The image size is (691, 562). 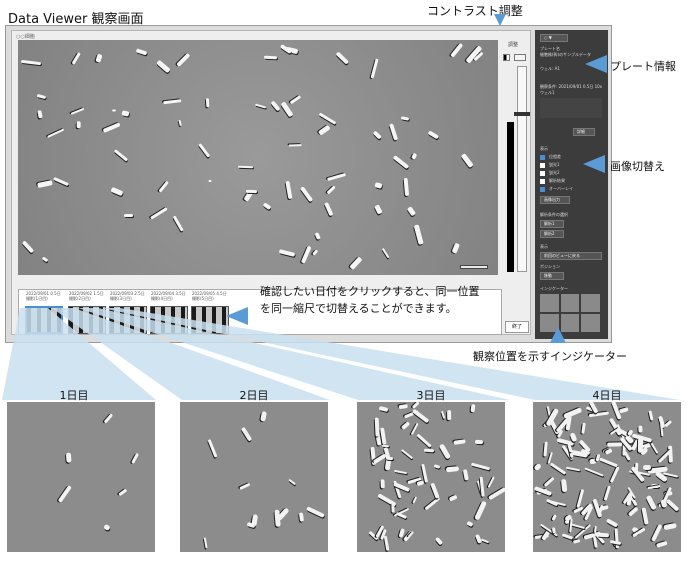 What do you see at coordinates (584, 132) in the screenshot?
I see `detail-button: 詳細` at bounding box center [584, 132].